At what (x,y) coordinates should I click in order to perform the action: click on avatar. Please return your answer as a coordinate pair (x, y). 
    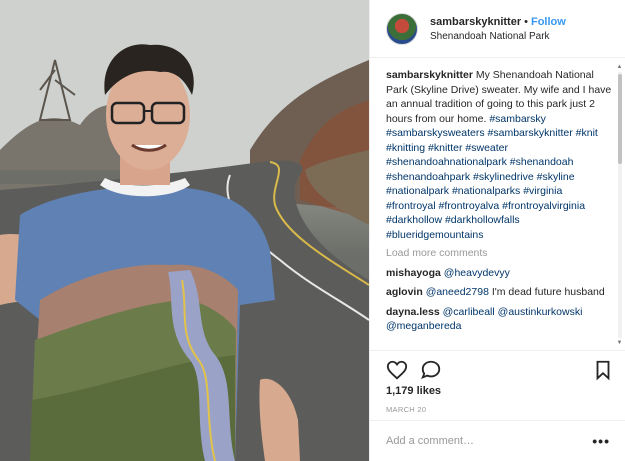
    Looking at the image, I should click on (402, 28).